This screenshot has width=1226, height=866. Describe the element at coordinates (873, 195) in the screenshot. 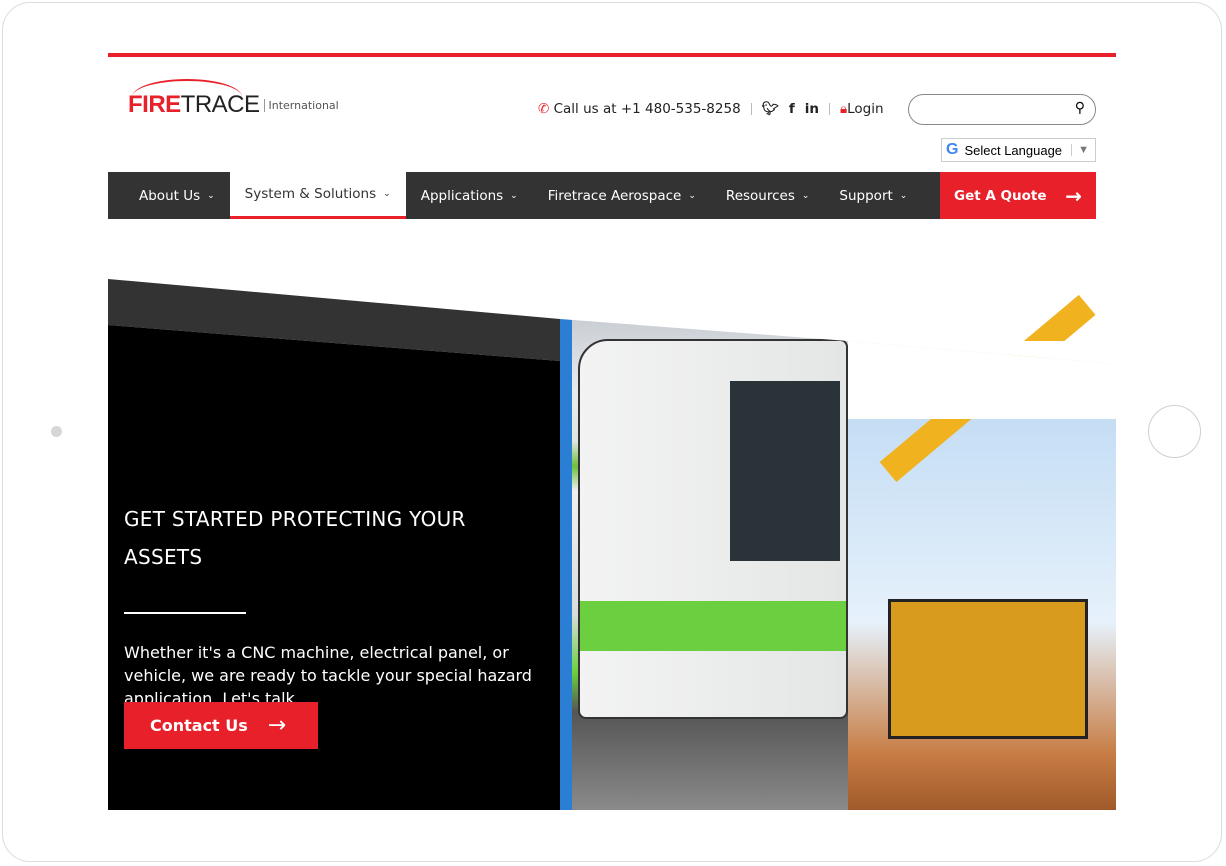

I see `nav-support: Support ⌄` at that location.